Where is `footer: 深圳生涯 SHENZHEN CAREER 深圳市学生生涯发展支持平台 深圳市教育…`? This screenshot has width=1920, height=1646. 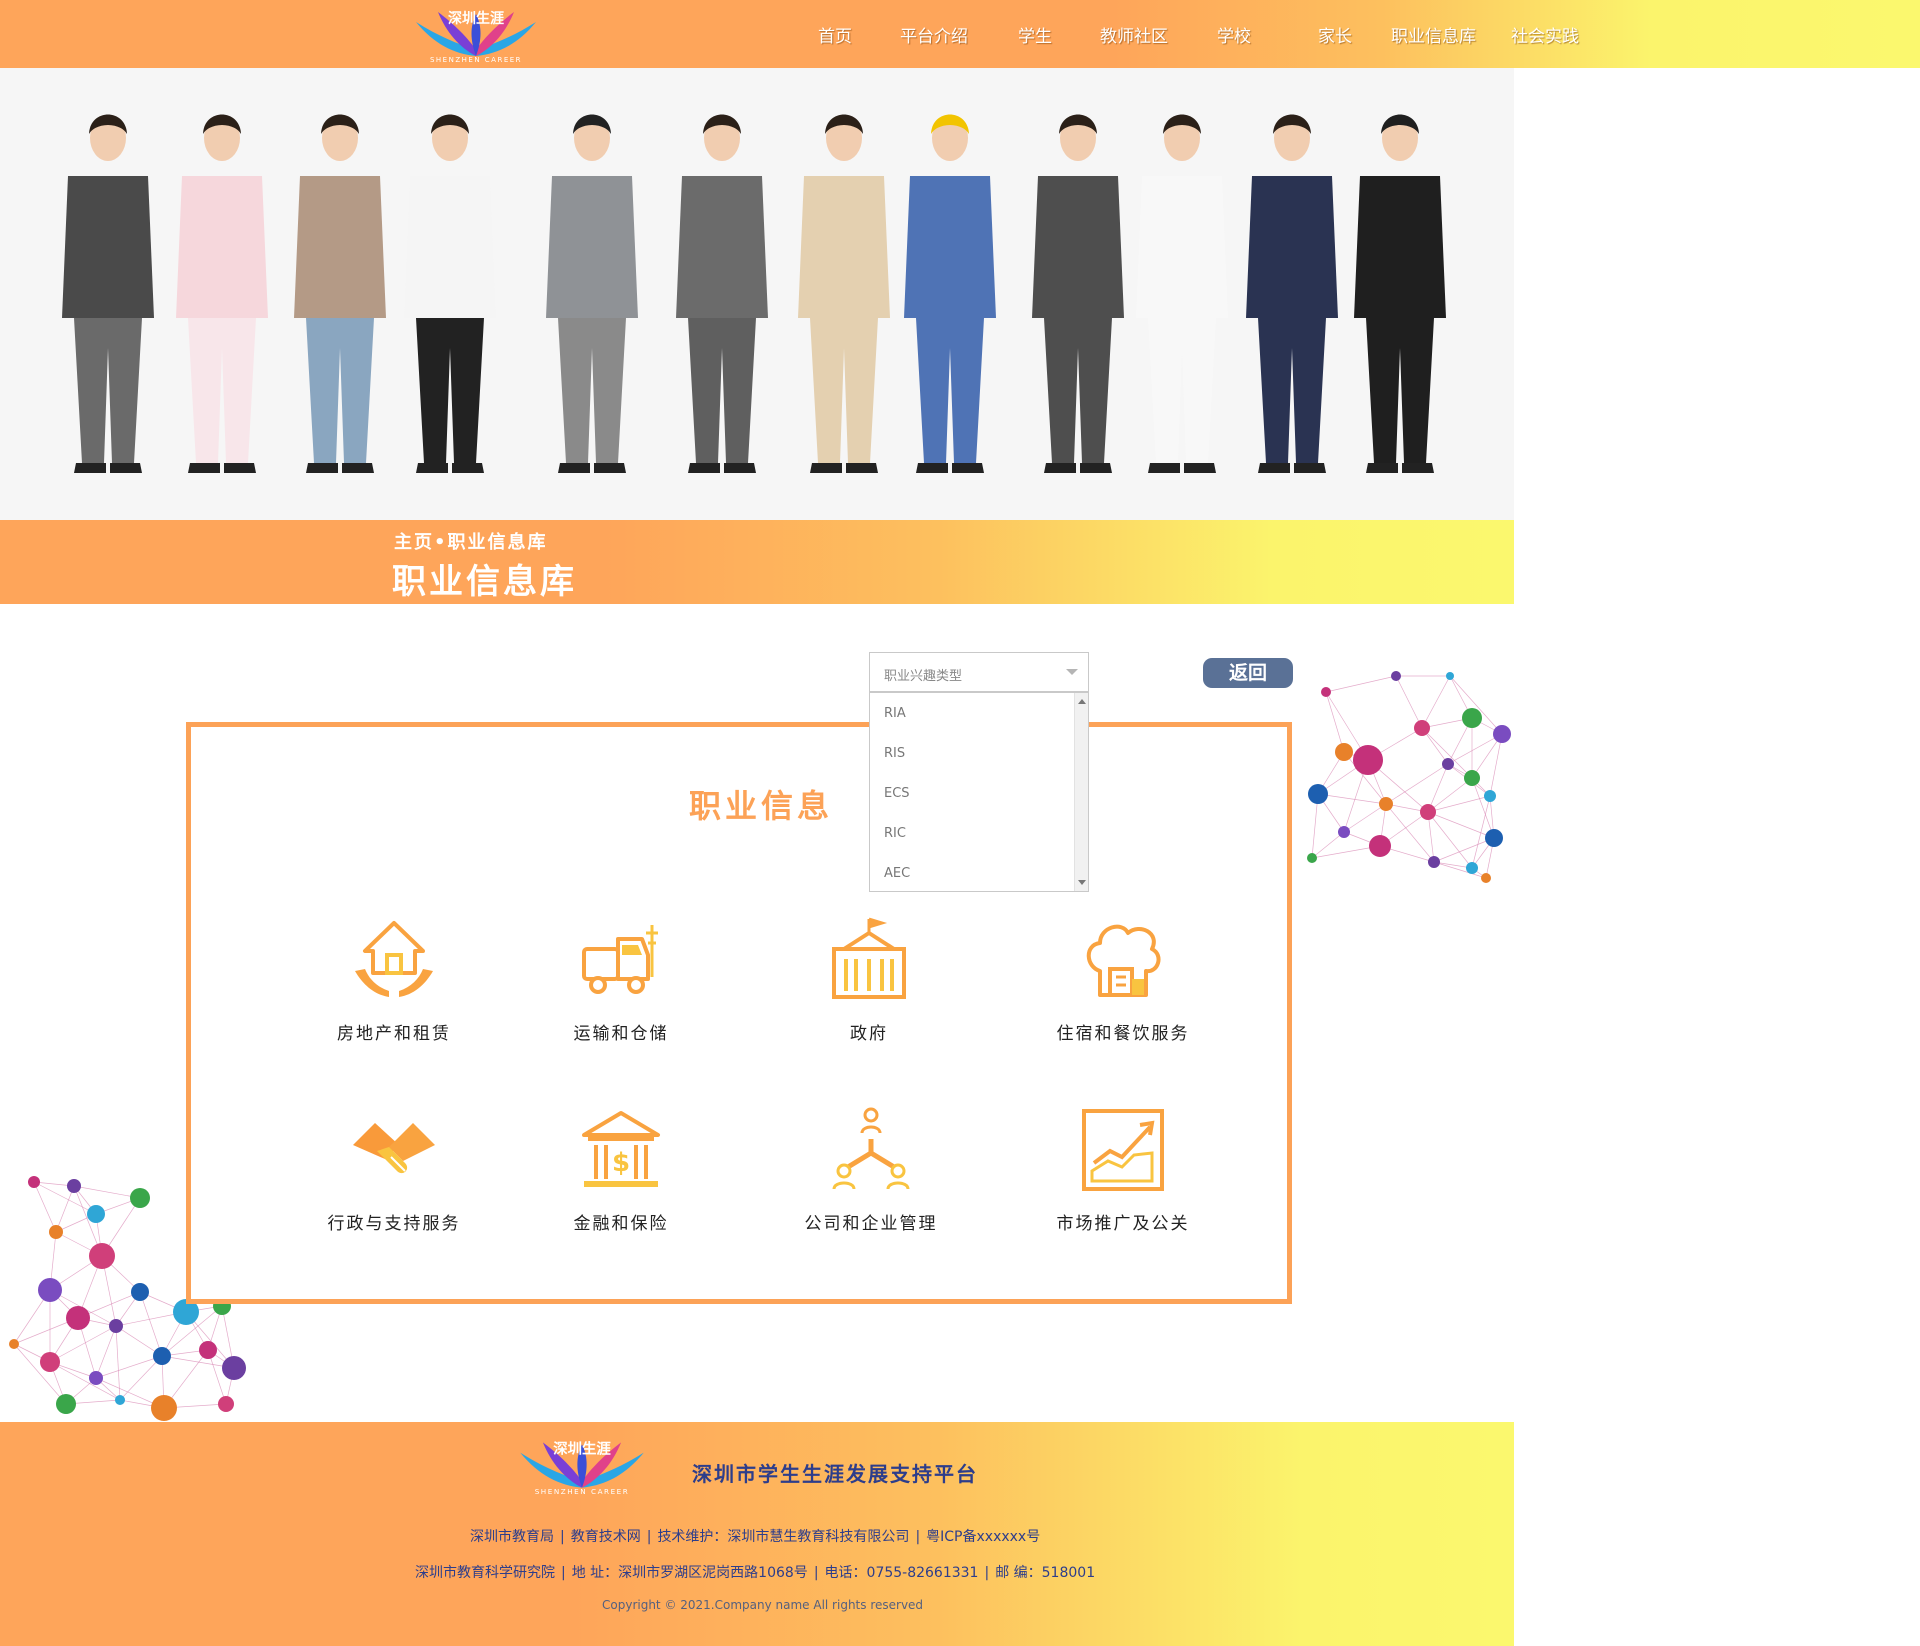
footer: 深圳生涯 SHENZHEN CAREER 深圳市学生生涯发展支持平台 深圳市教育… is located at coordinates (757, 1534).